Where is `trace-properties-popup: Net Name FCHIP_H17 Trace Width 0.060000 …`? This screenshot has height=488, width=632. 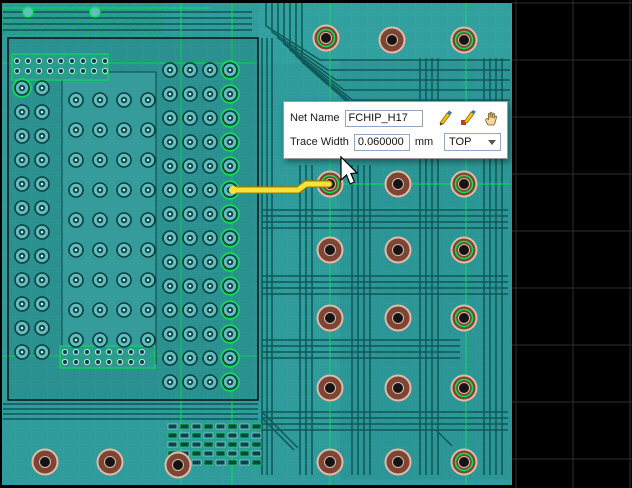 trace-properties-popup: Net Name FCHIP_H17 Trace Width 0.060000 … is located at coordinates (395, 130).